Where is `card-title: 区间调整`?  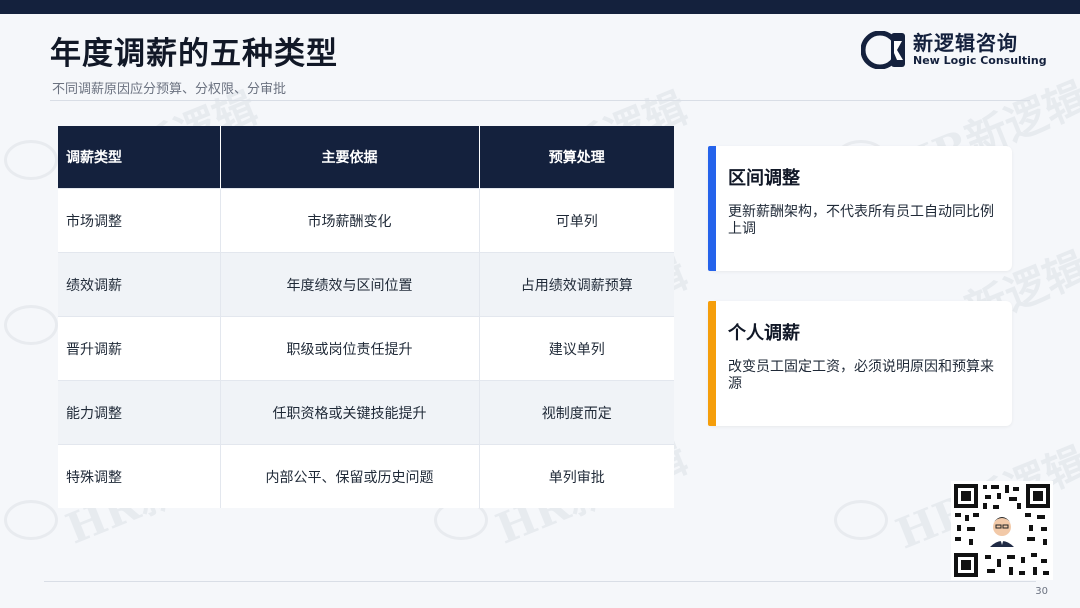 card-title: 区间调整 is located at coordinates (764, 178).